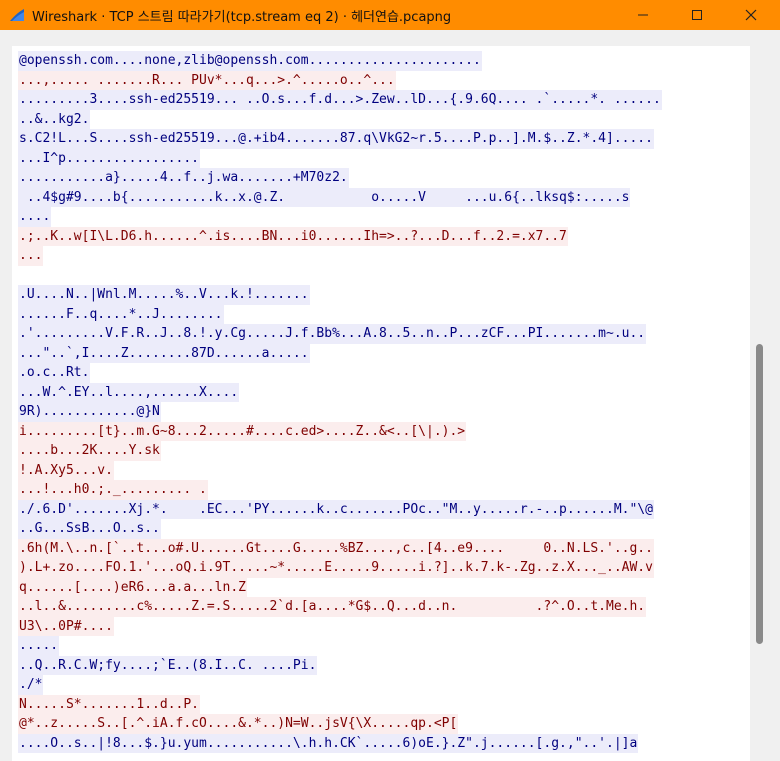  I want to click on stream-text: .o.c..Rt., so click(54, 373).